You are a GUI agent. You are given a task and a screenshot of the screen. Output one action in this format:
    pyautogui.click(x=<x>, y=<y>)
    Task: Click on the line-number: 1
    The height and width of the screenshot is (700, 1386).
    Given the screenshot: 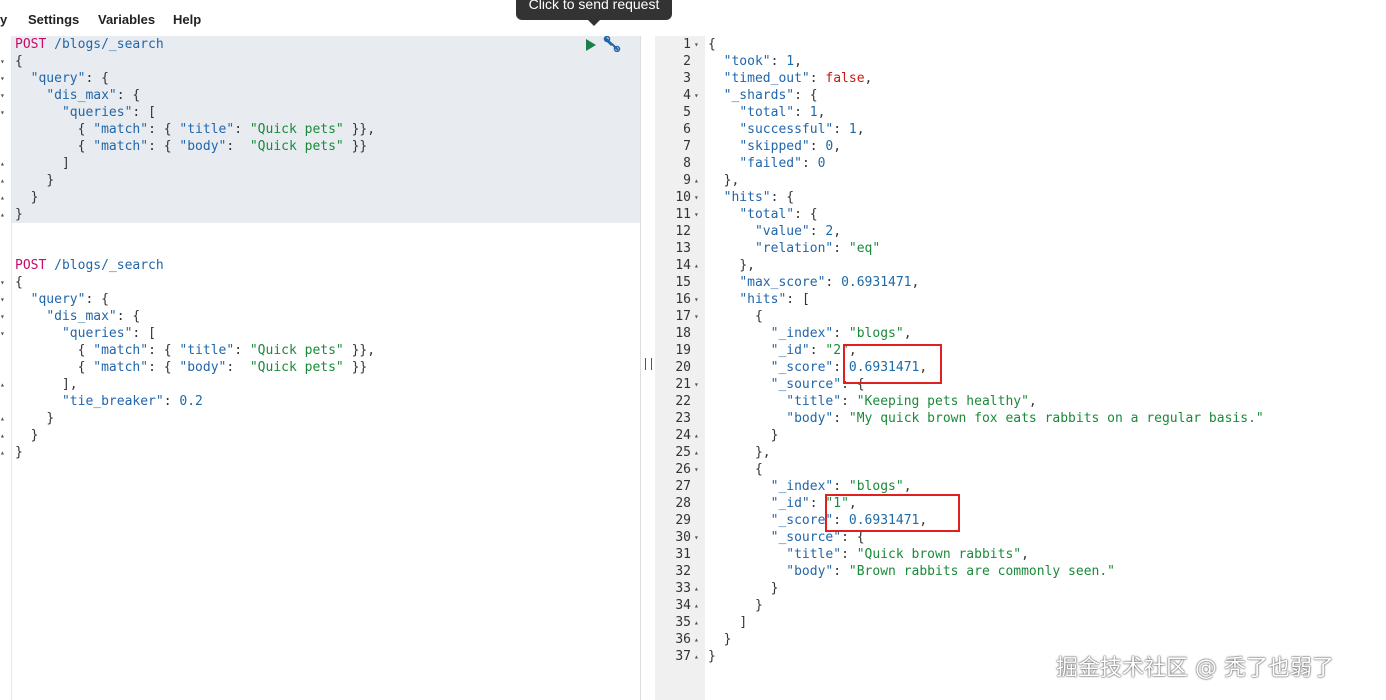 What is the action you would take?
    pyautogui.click(x=687, y=44)
    